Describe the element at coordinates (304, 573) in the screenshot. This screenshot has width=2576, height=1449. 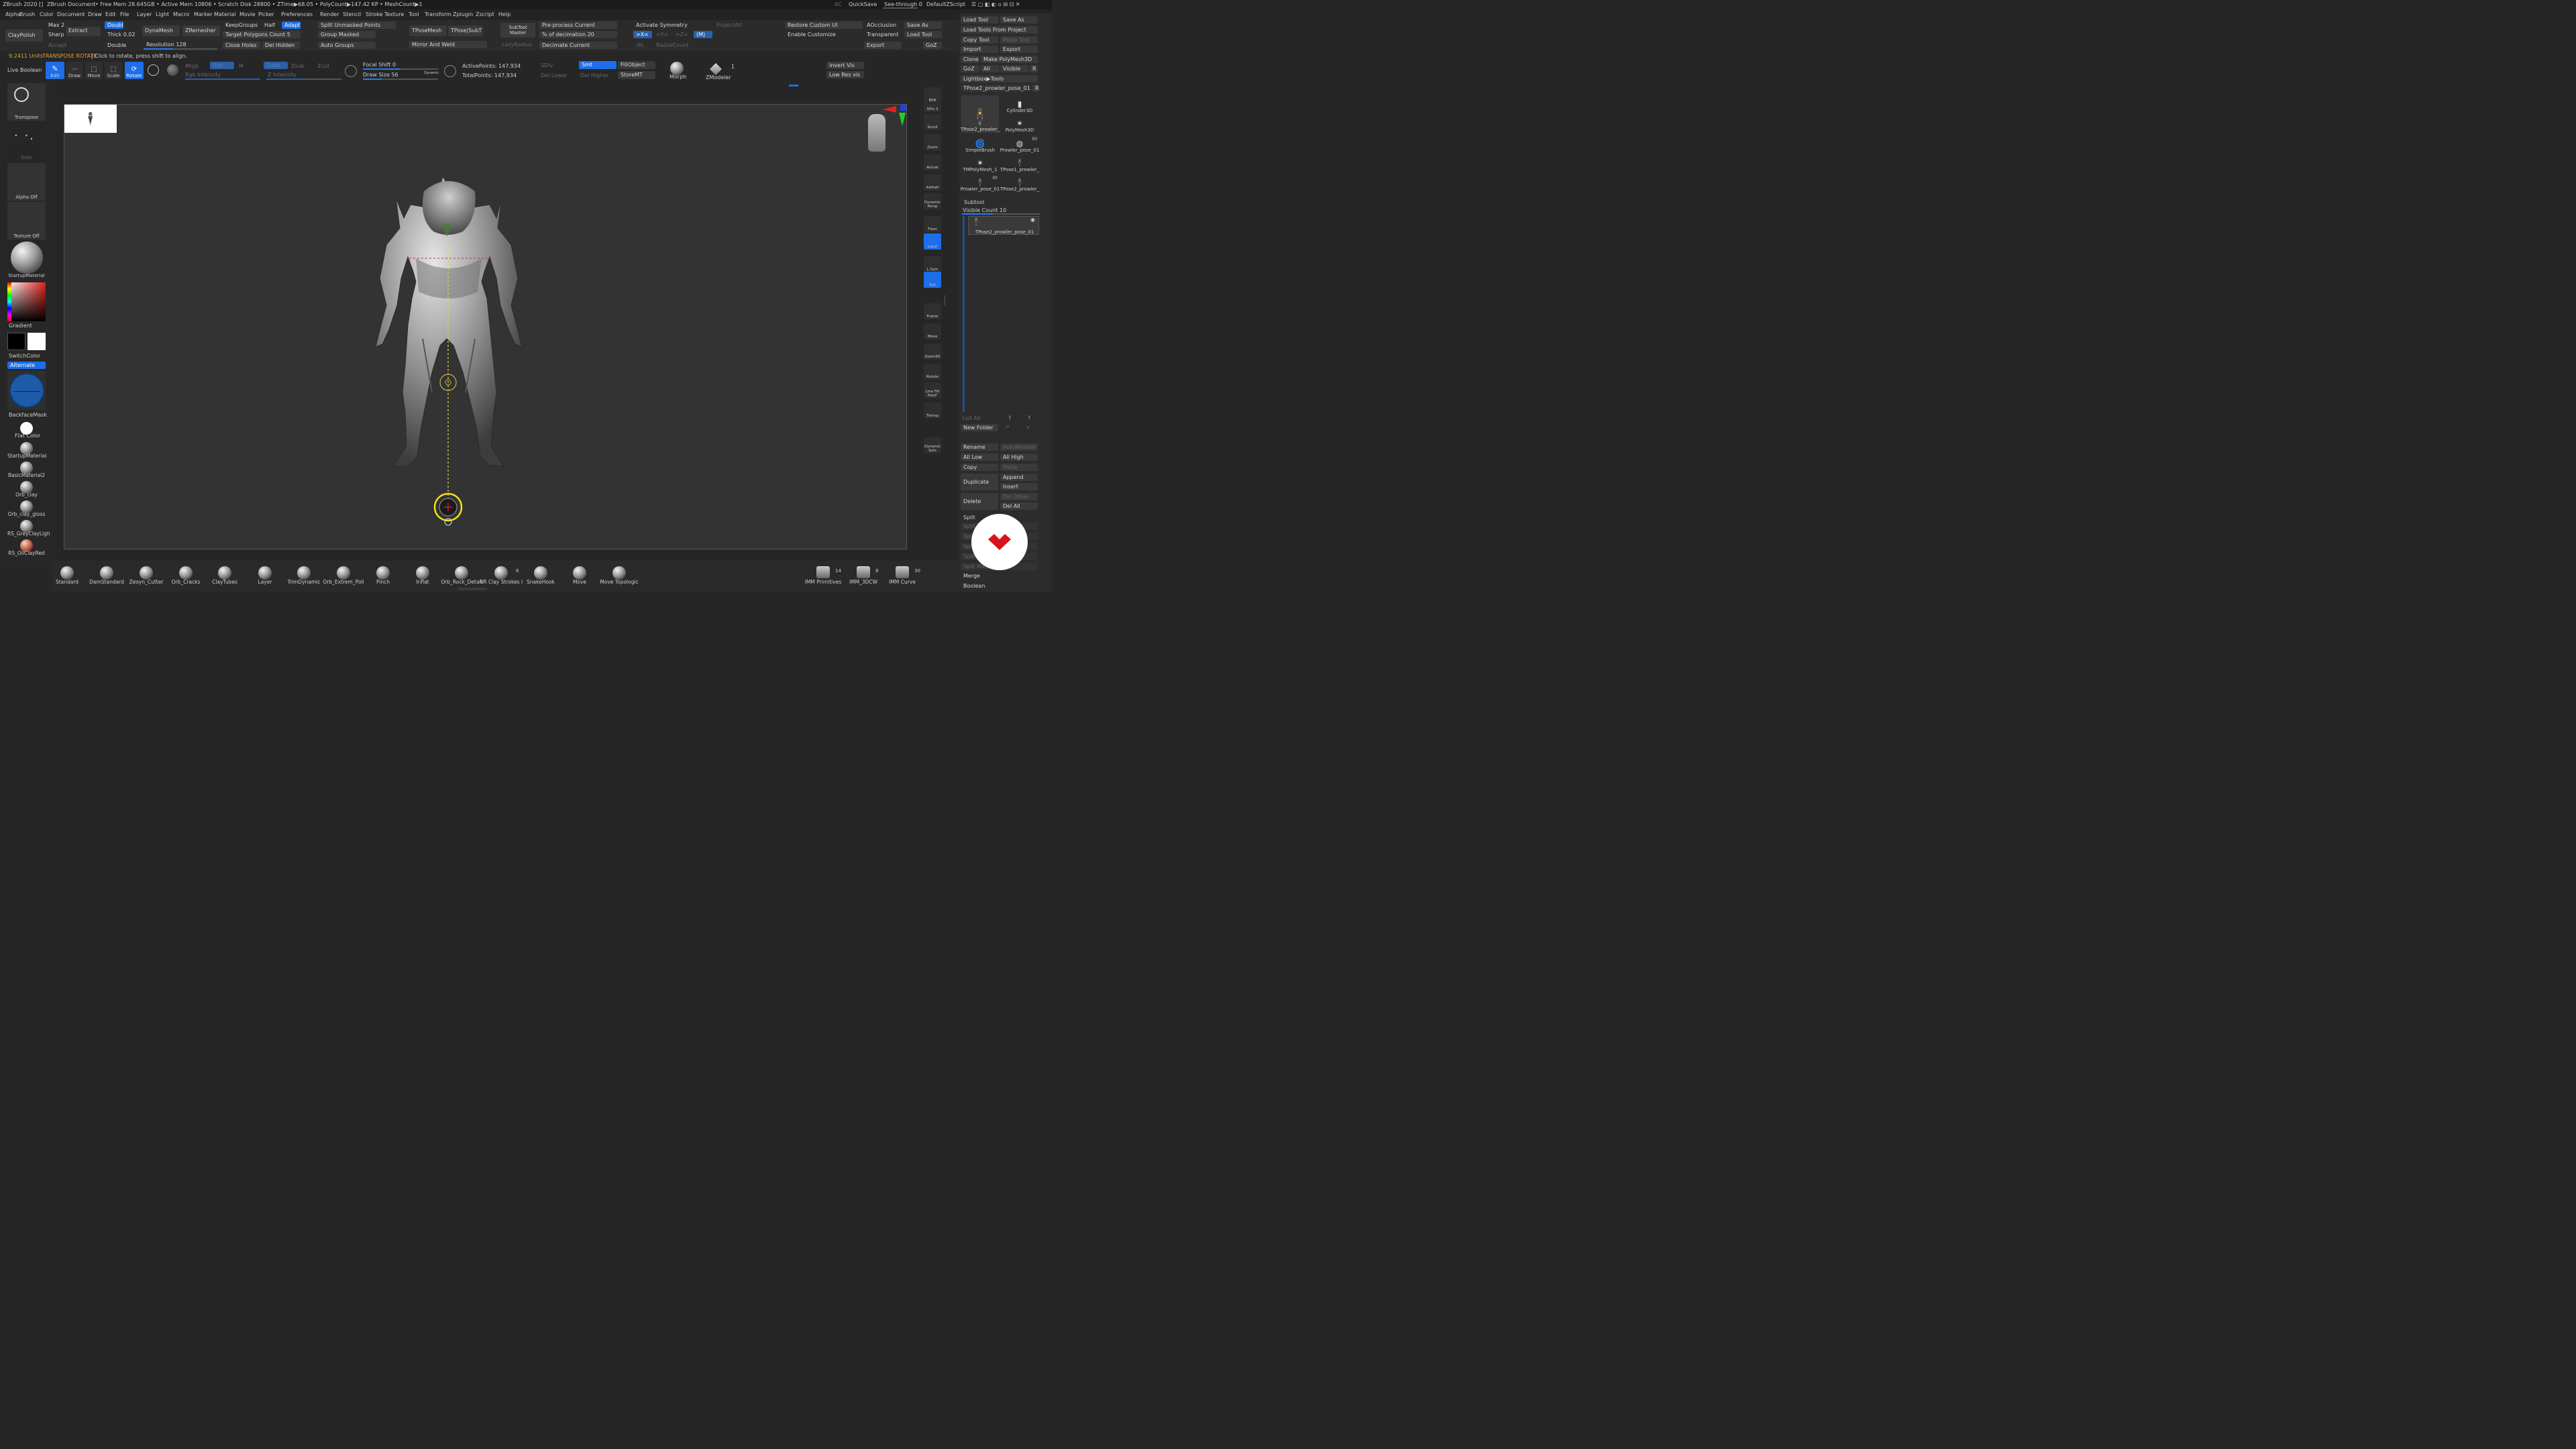
I see `brush-trimdynamic-icon` at that location.